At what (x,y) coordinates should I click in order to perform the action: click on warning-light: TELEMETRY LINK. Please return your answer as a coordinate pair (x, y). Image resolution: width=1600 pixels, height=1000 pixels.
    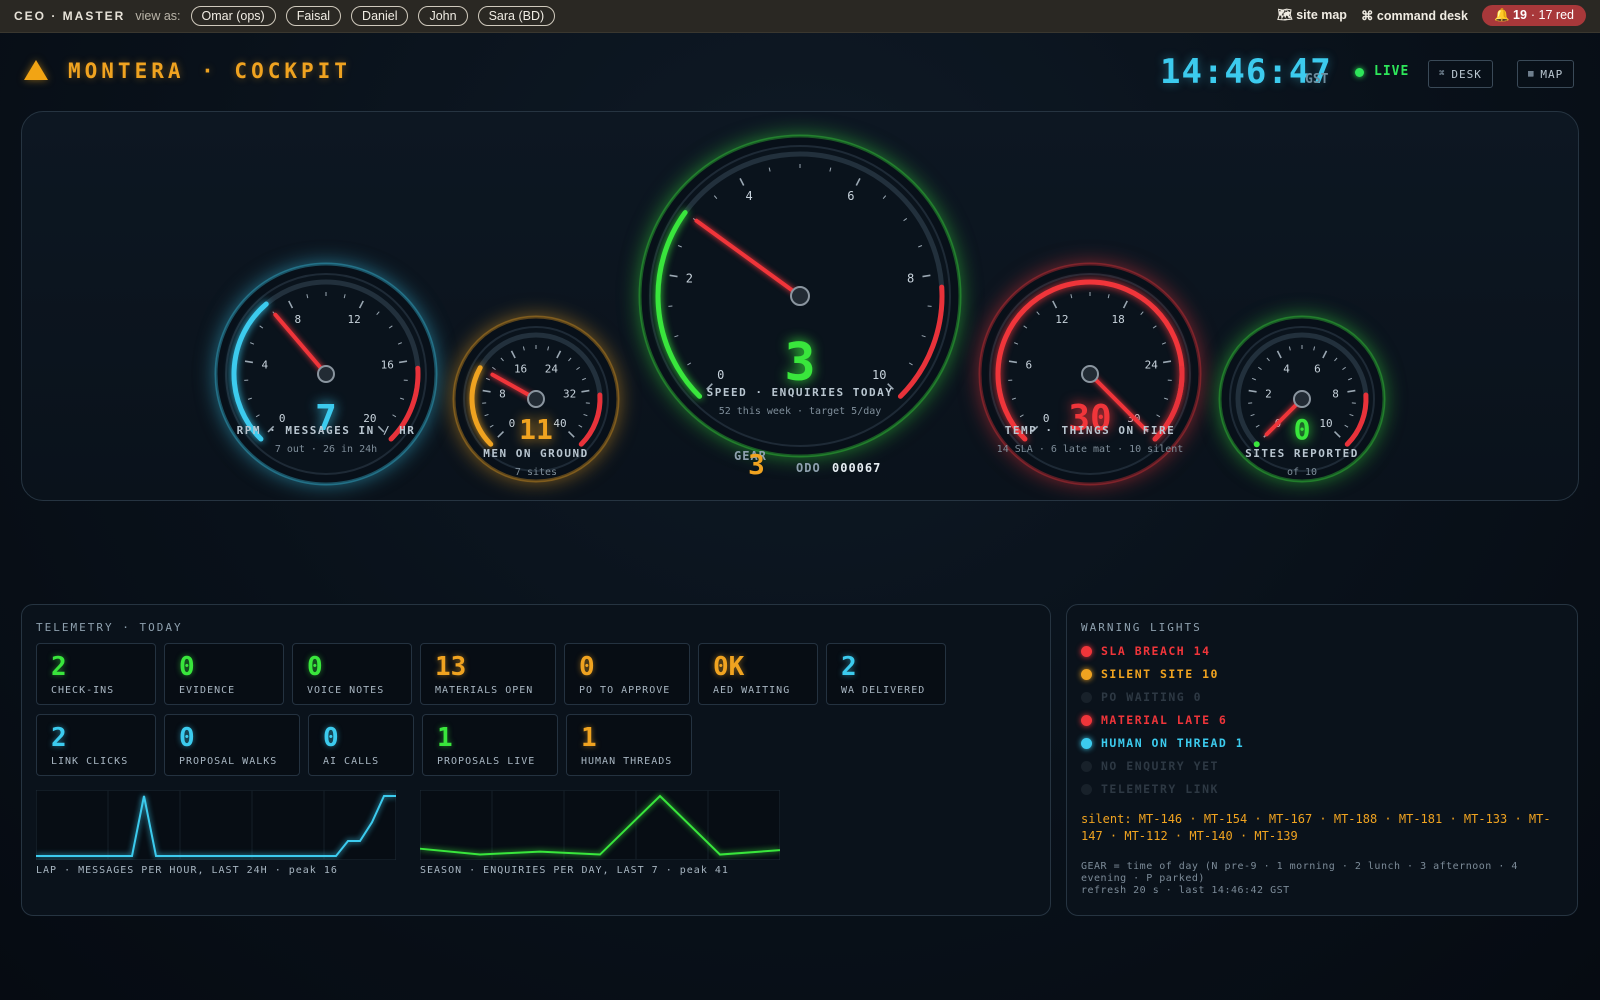
    Looking at the image, I should click on (1150, 789).